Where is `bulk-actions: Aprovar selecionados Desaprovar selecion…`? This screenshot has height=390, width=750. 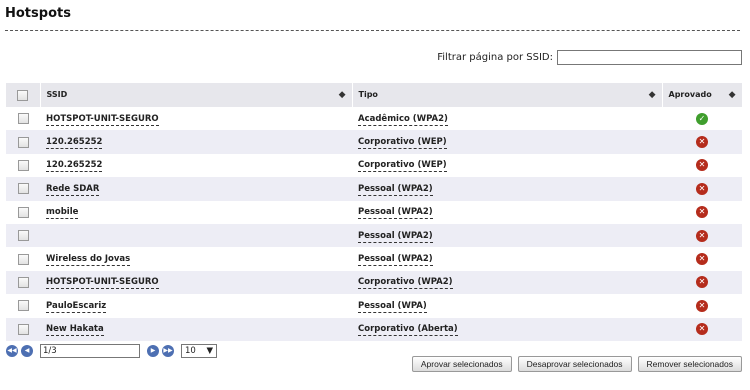
bulk-actions: Aprovar selecionados Desaprovar selecion… is located at coordinates (576, 364).